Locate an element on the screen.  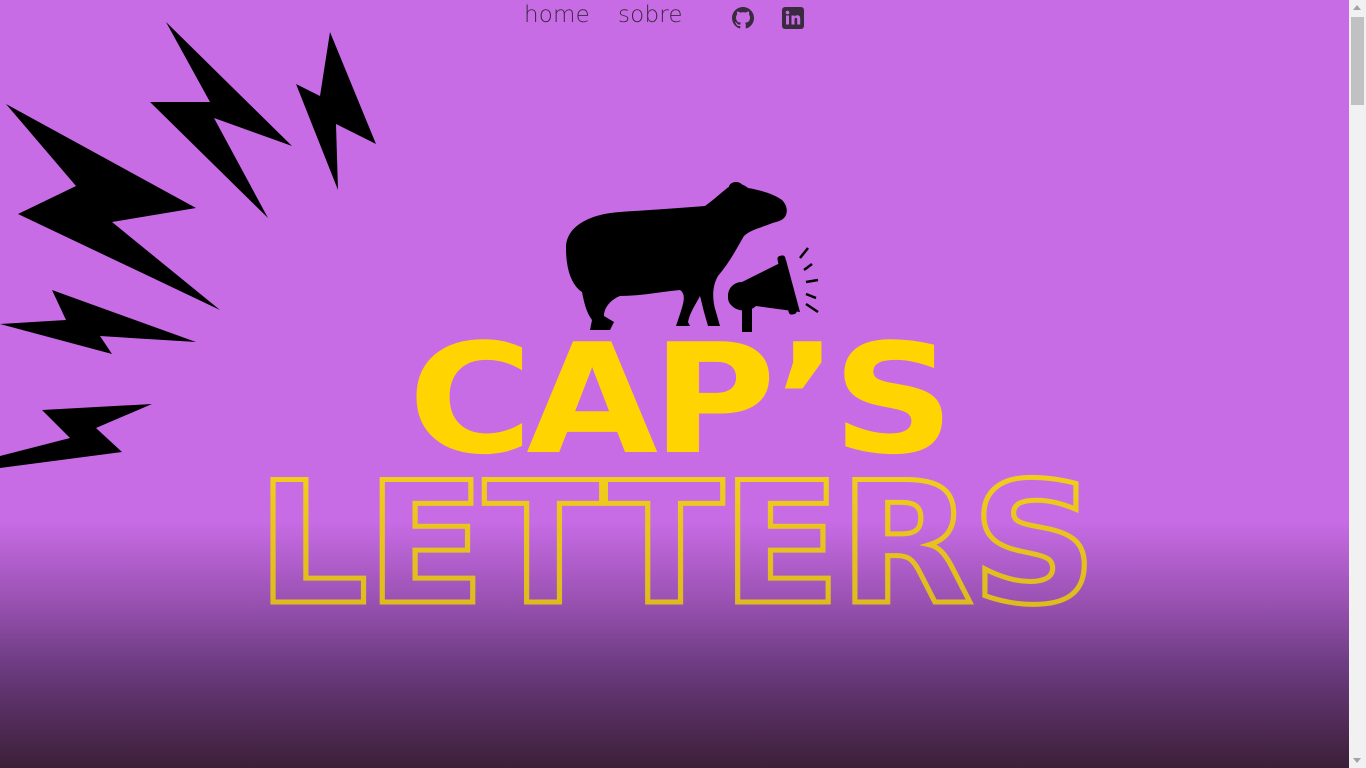
scroll-up-arrow-icon is located at coordinates (1357, 7).